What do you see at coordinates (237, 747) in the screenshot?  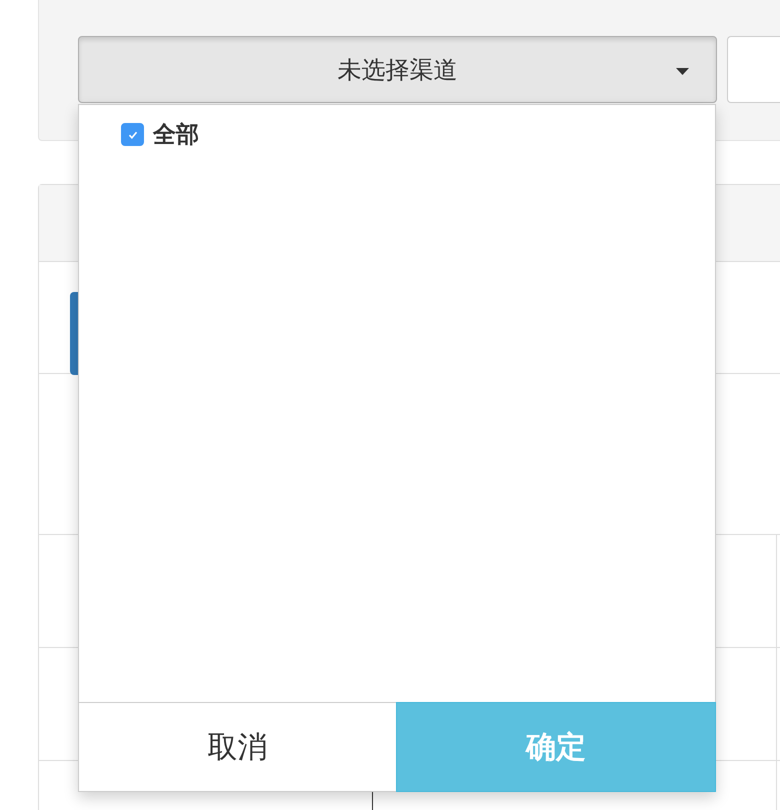 I see `cancel-button: 取消` at bounding box center [237, 747].